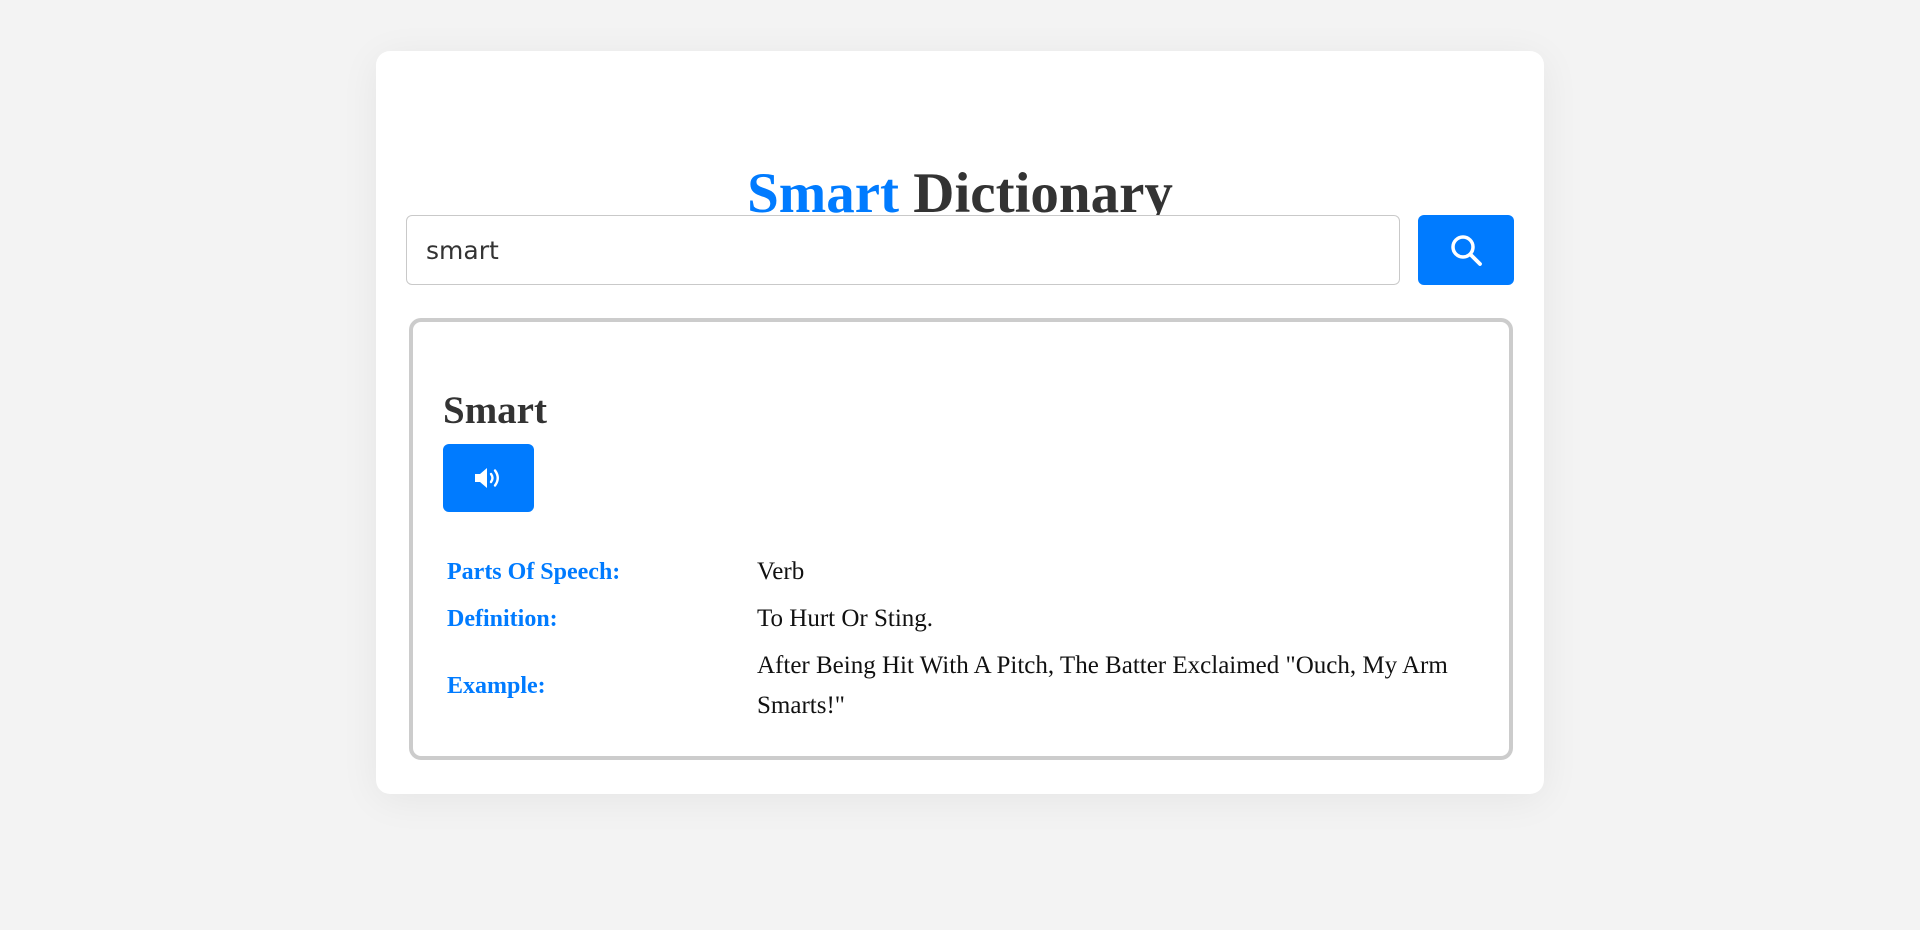 This screenshot has height=930, width=1920. I want to click on detail-row-parts-of-speech: Parts Of Speech: Verb, so click(962, 572).